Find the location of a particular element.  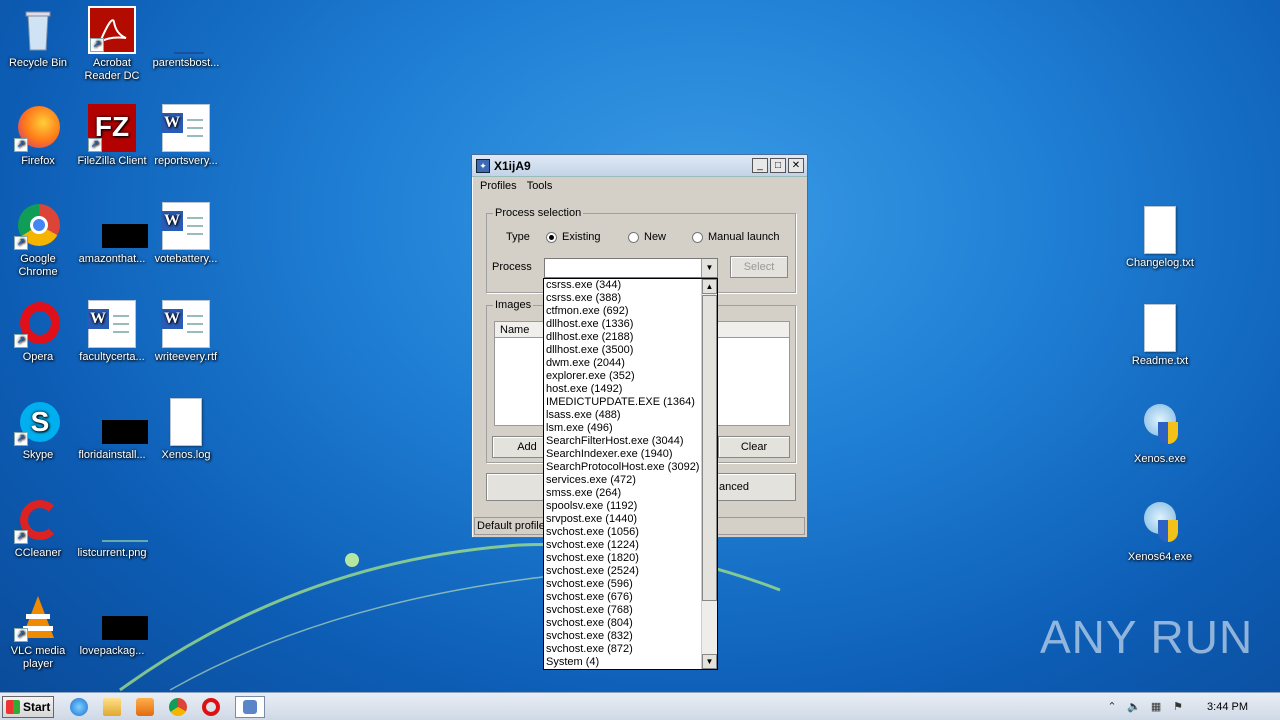

radio-manual-launch: Manual launch is located at coordinates (736, 237).